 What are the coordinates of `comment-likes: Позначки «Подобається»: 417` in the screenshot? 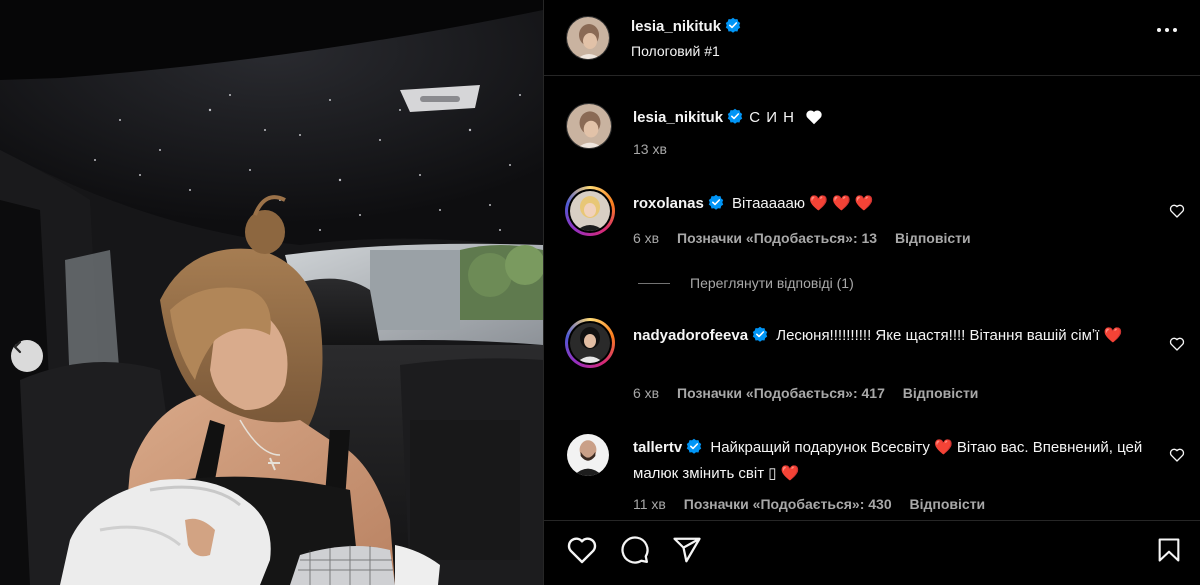 It's located at (781, 393).